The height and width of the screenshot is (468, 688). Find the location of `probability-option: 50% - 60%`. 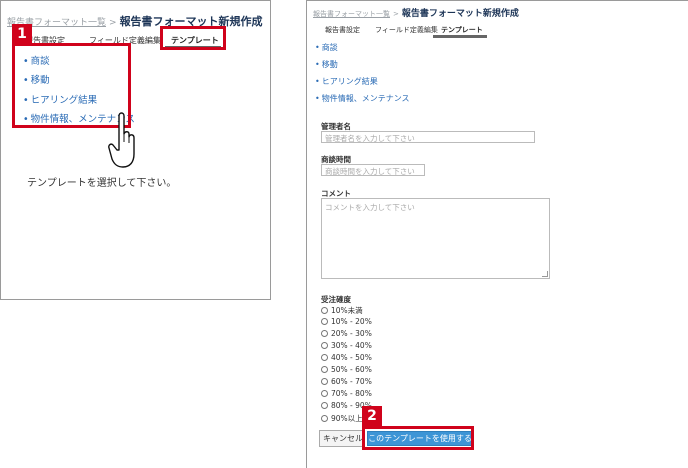

probability-option: 50% - 60% is located at coordinates (346, 369).